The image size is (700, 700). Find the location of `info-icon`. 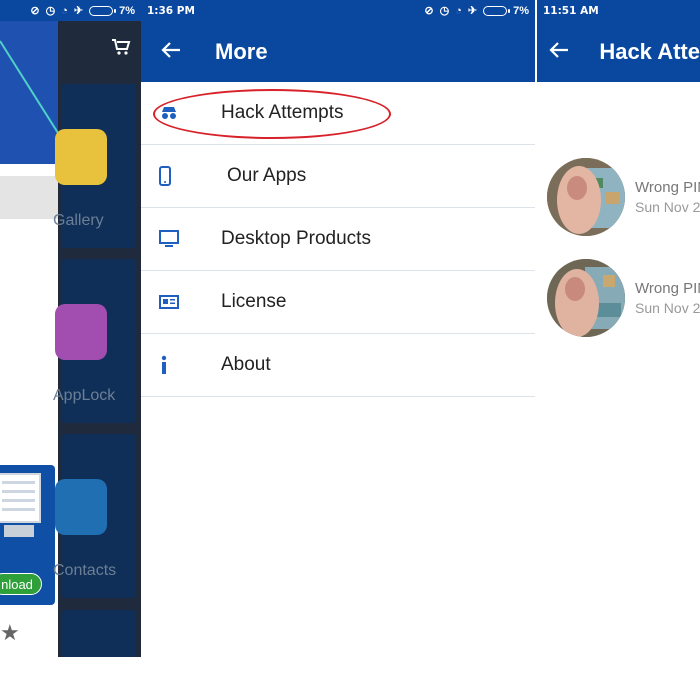

info-icon is located at coordinates (181, 365).